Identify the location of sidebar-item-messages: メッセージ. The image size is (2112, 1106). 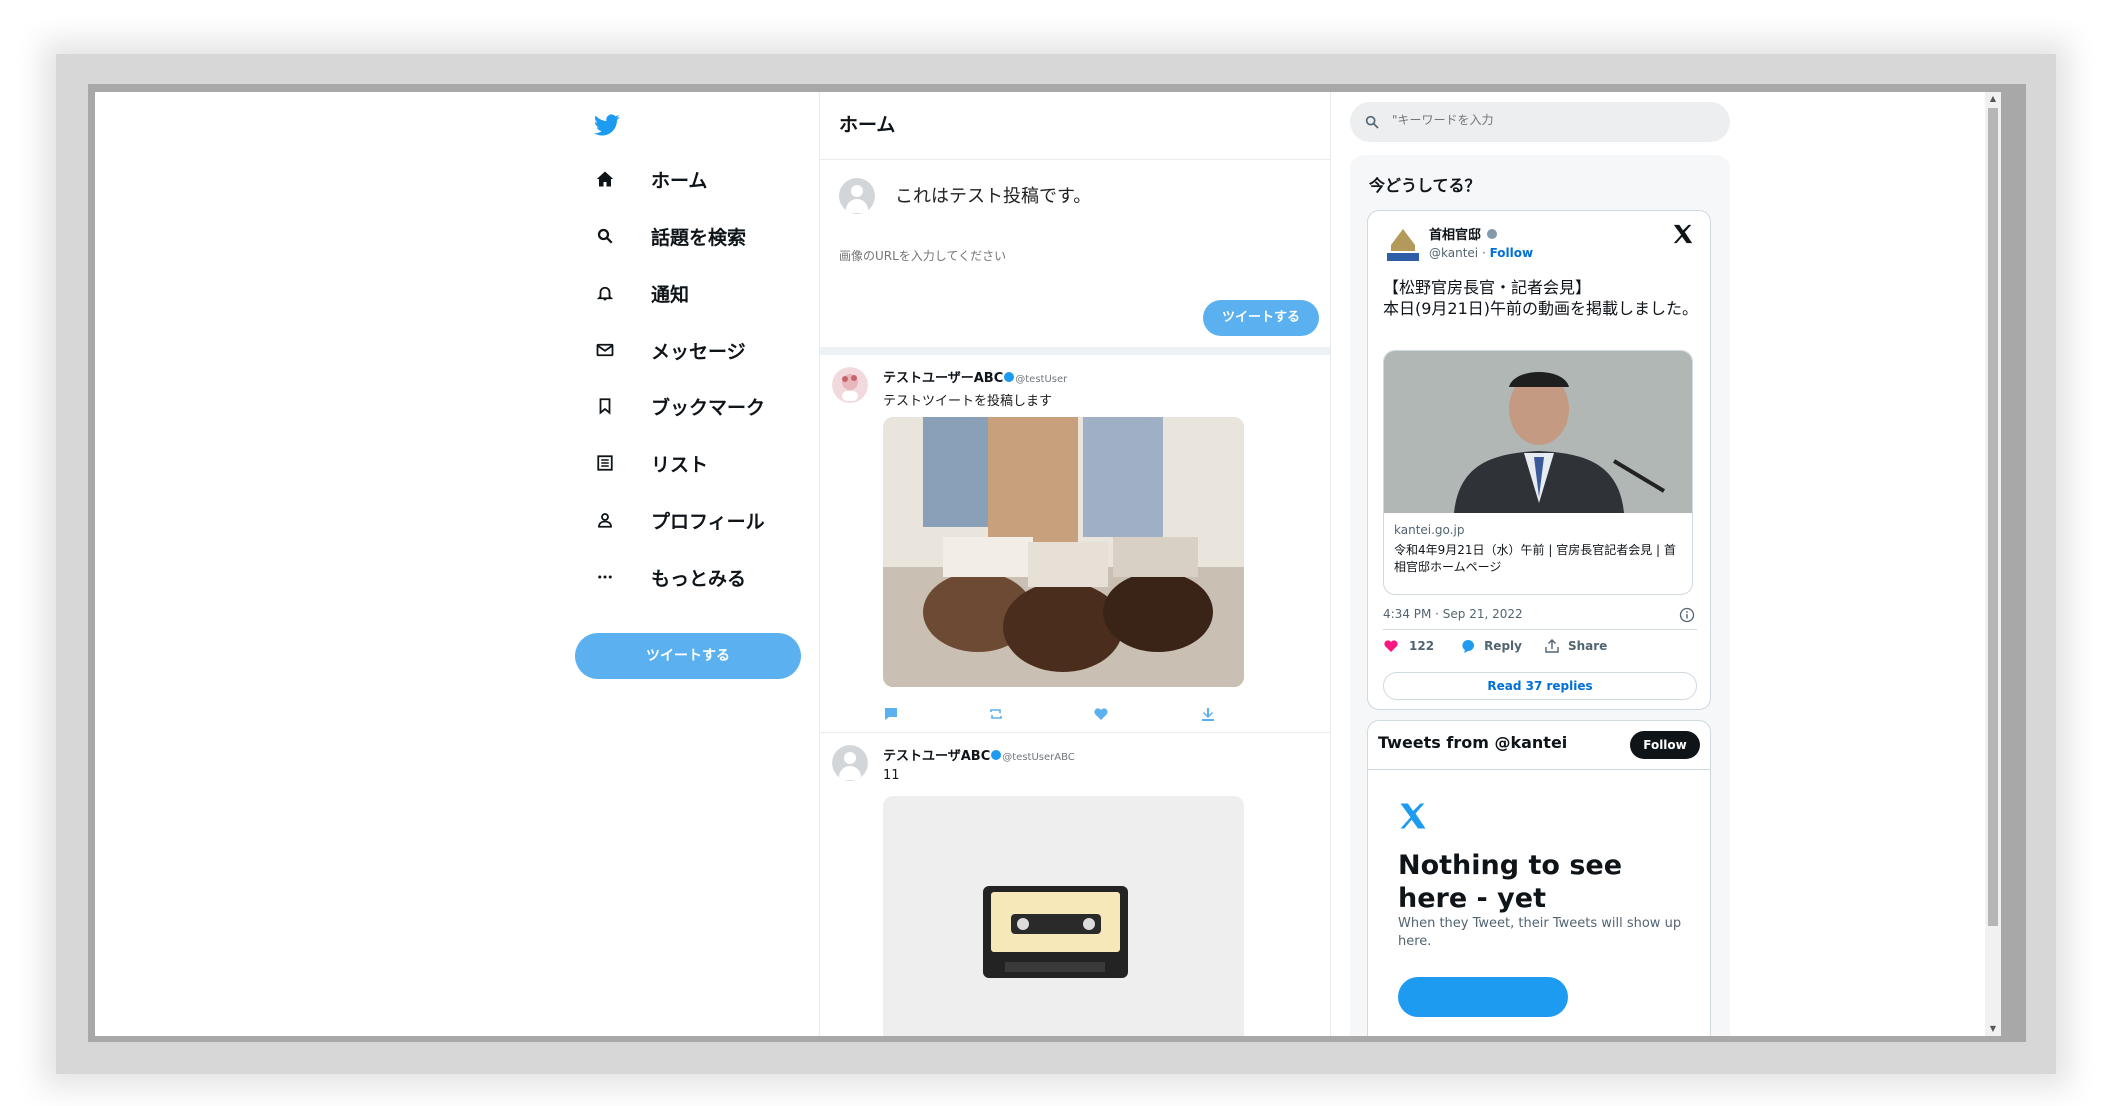
(669, 350).